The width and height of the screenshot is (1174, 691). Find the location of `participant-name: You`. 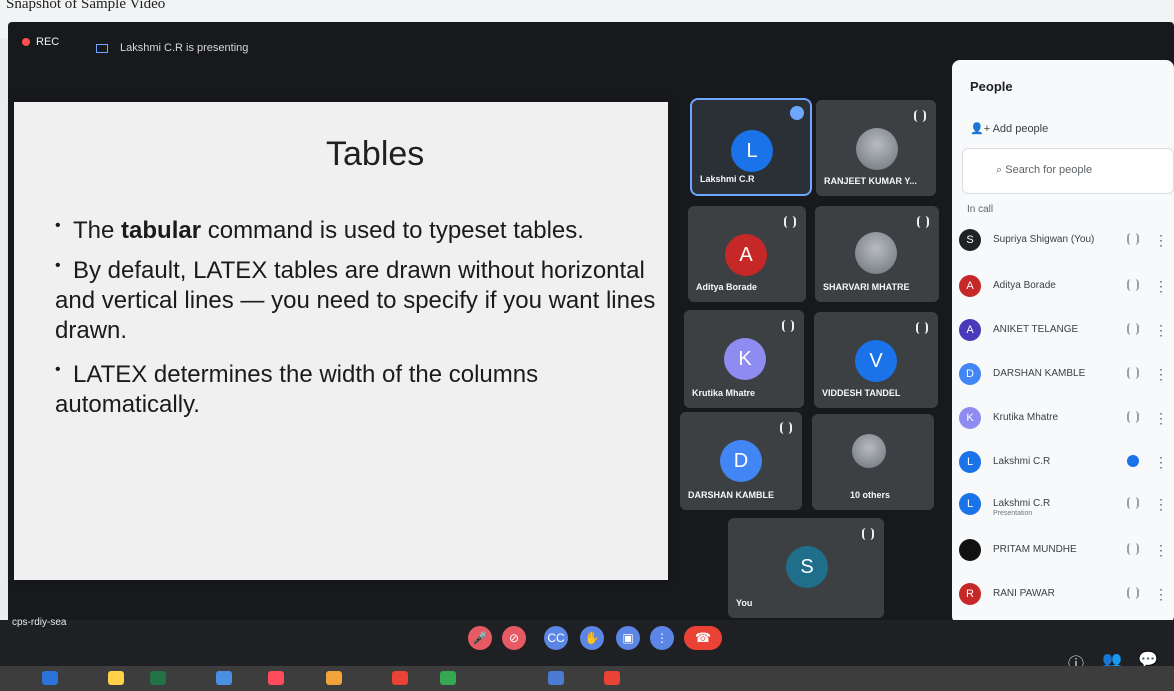

participant-name: You is located at coordinates (744, 603).